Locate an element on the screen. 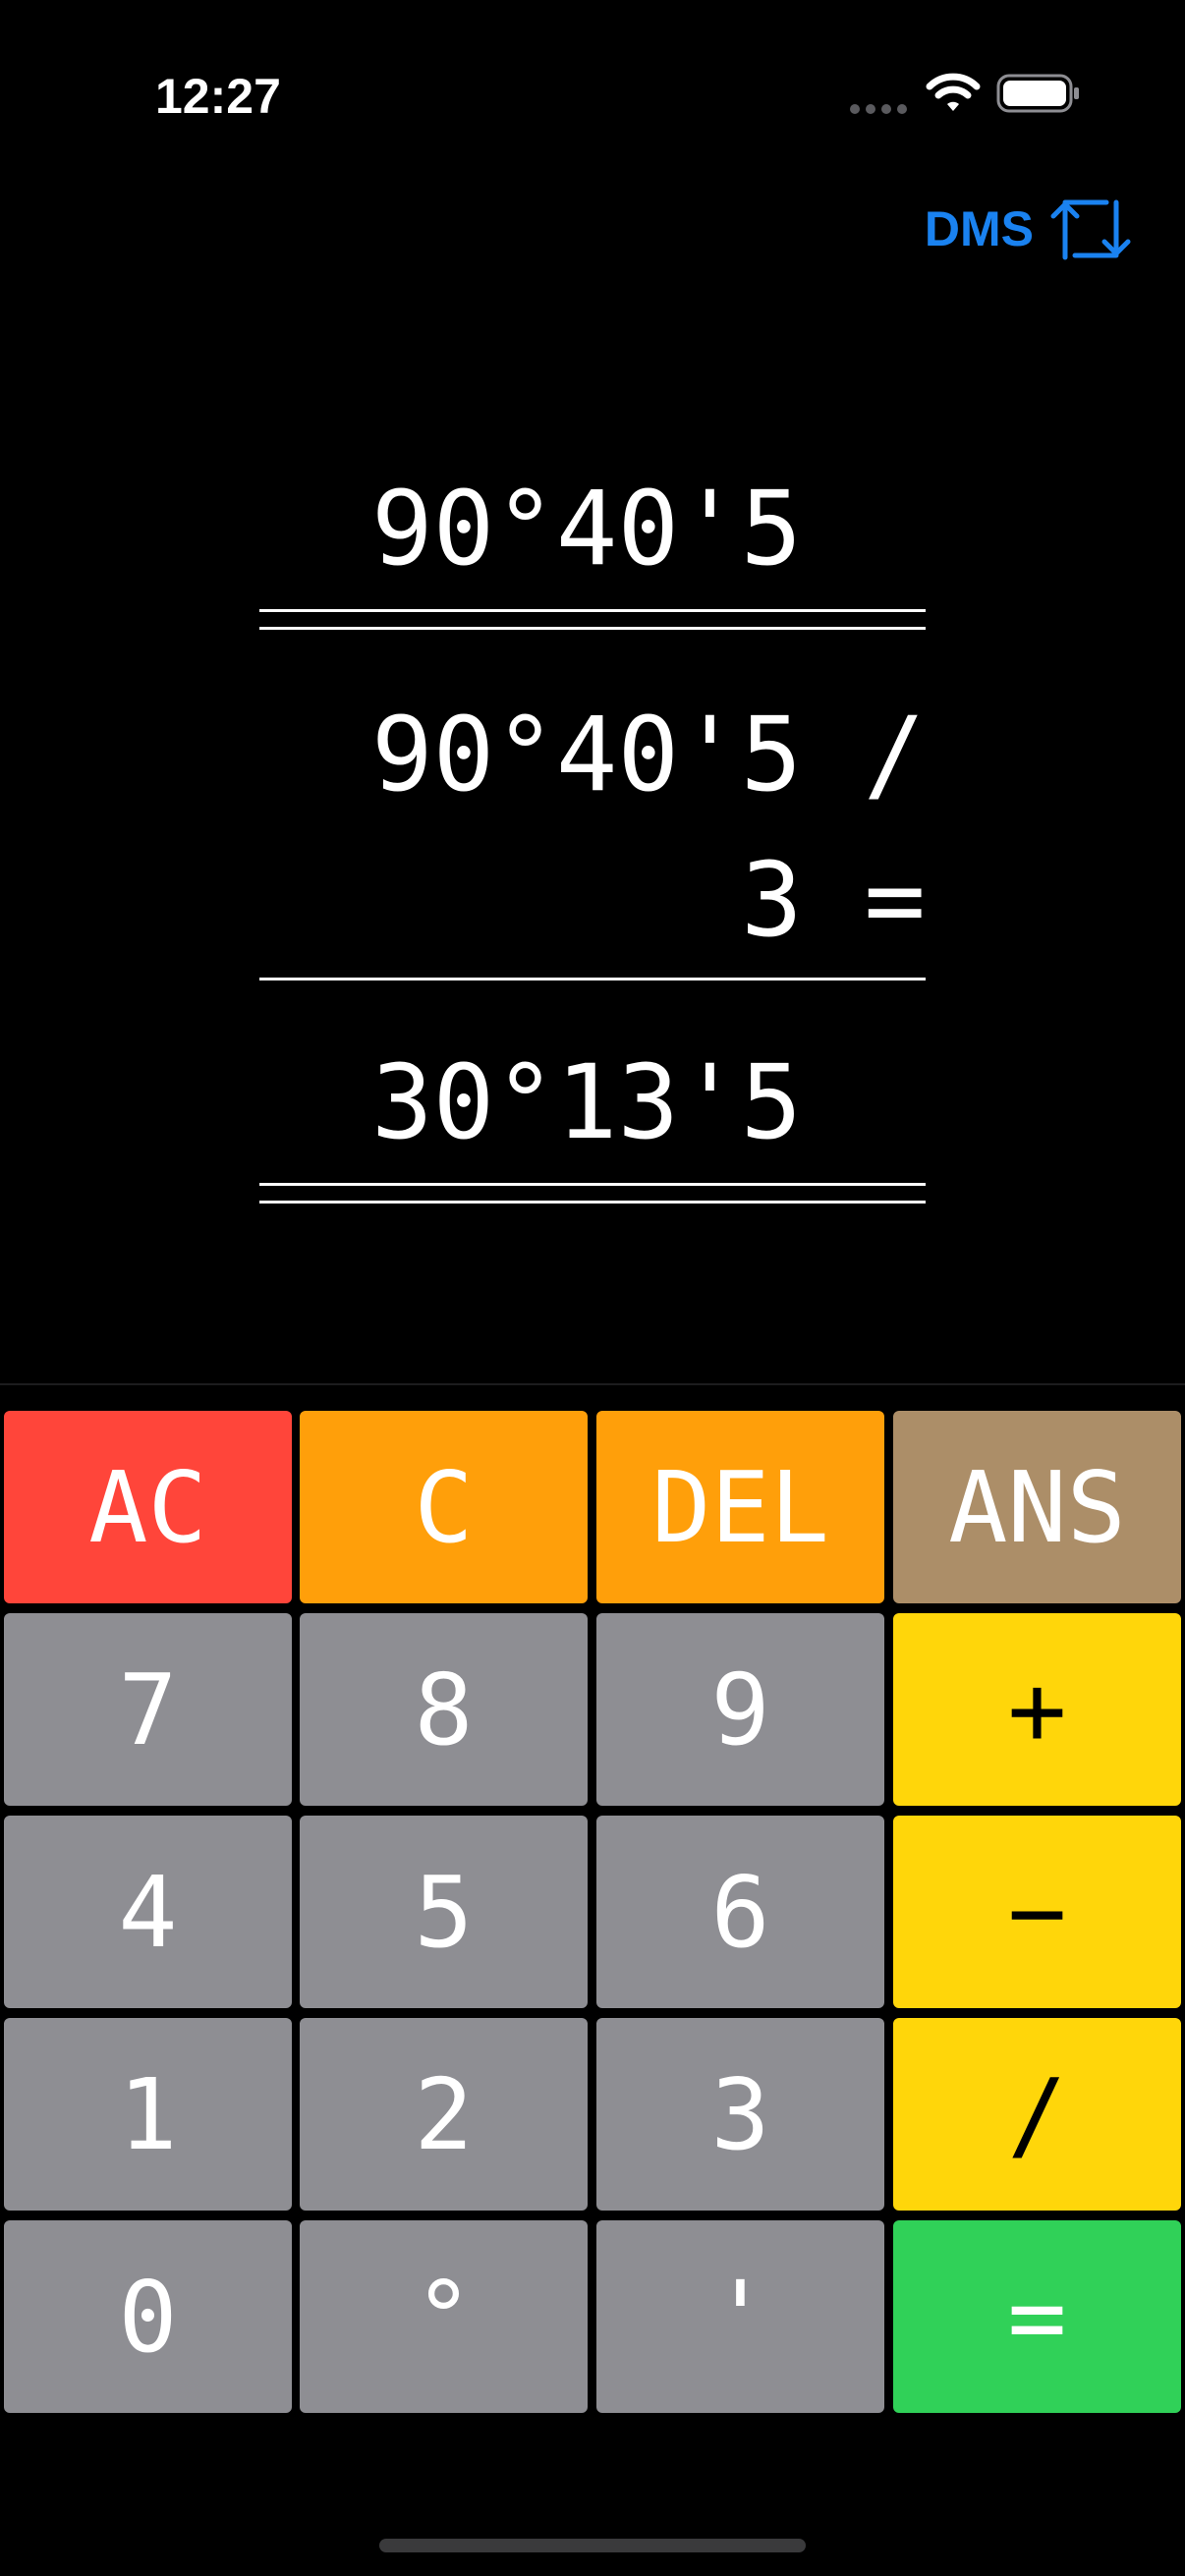  digit-2-button: 2 is located at coordinates (444, 2114).